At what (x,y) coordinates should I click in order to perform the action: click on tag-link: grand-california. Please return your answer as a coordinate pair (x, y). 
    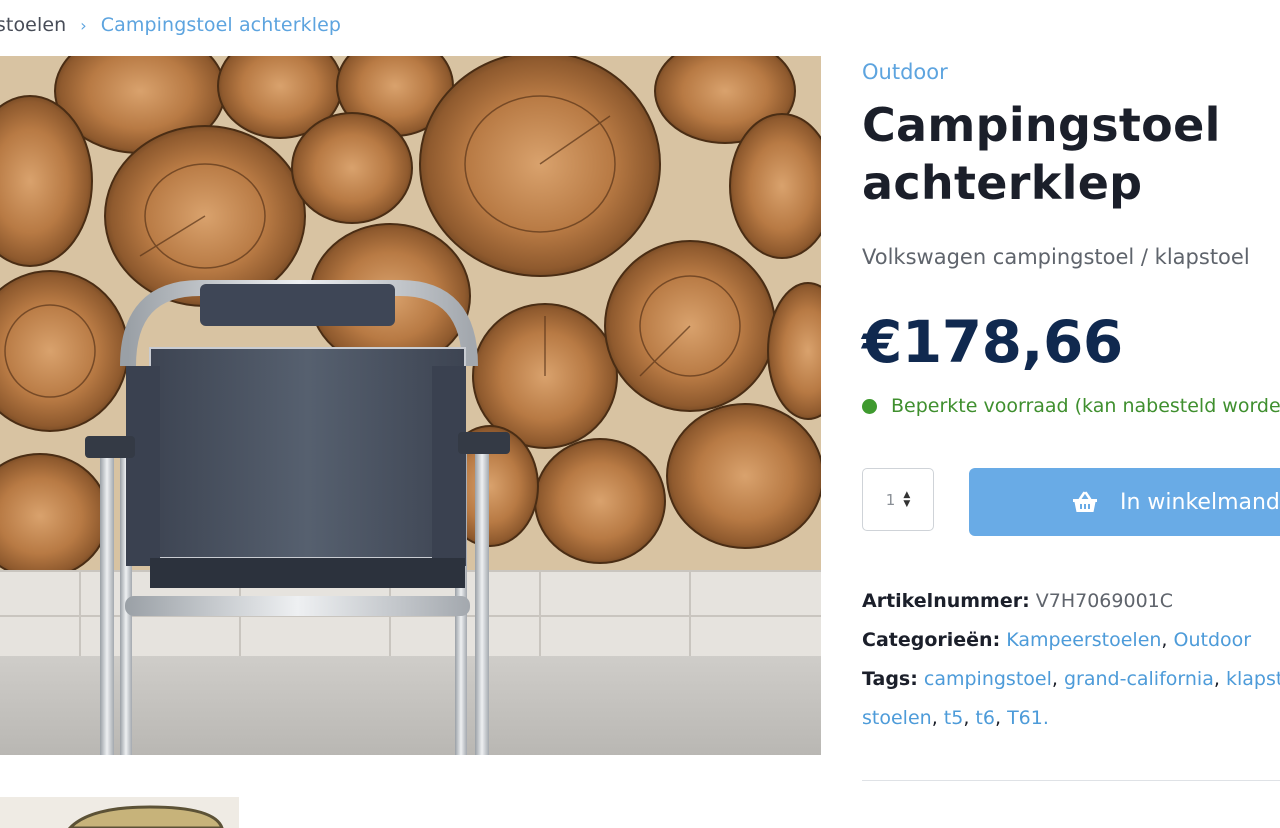
    Looking at the image, I should click on (1139, 679).